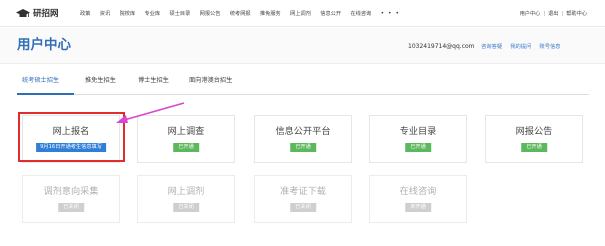 Image resolution: width=605 pixels, height=246 pixels. I want to click on card-title: 网报公告, so click(534, 131).